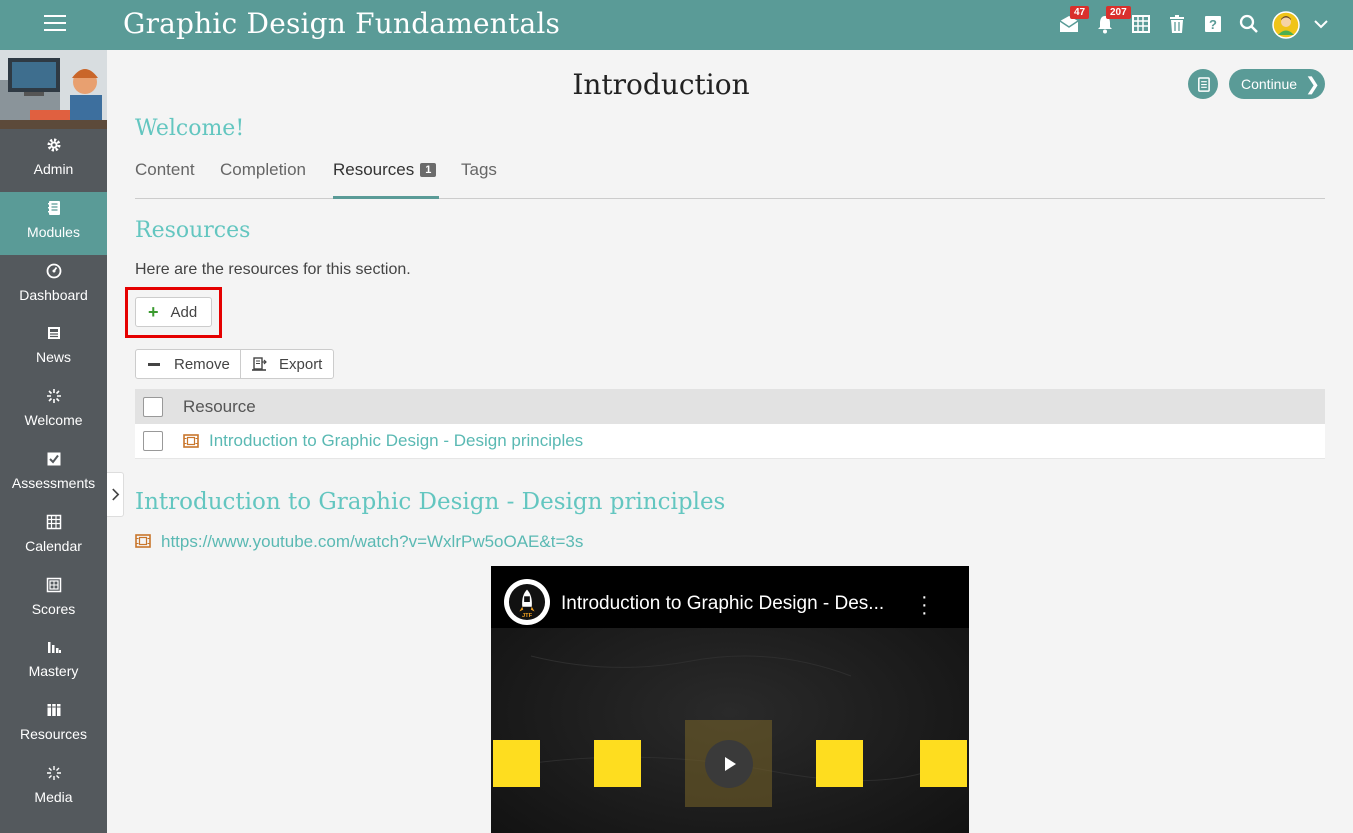  What do you see at coordinates (53, 671) in the screenshot?
I see `sidebar-item-label: Mastery` at bounding box center [53, 671].